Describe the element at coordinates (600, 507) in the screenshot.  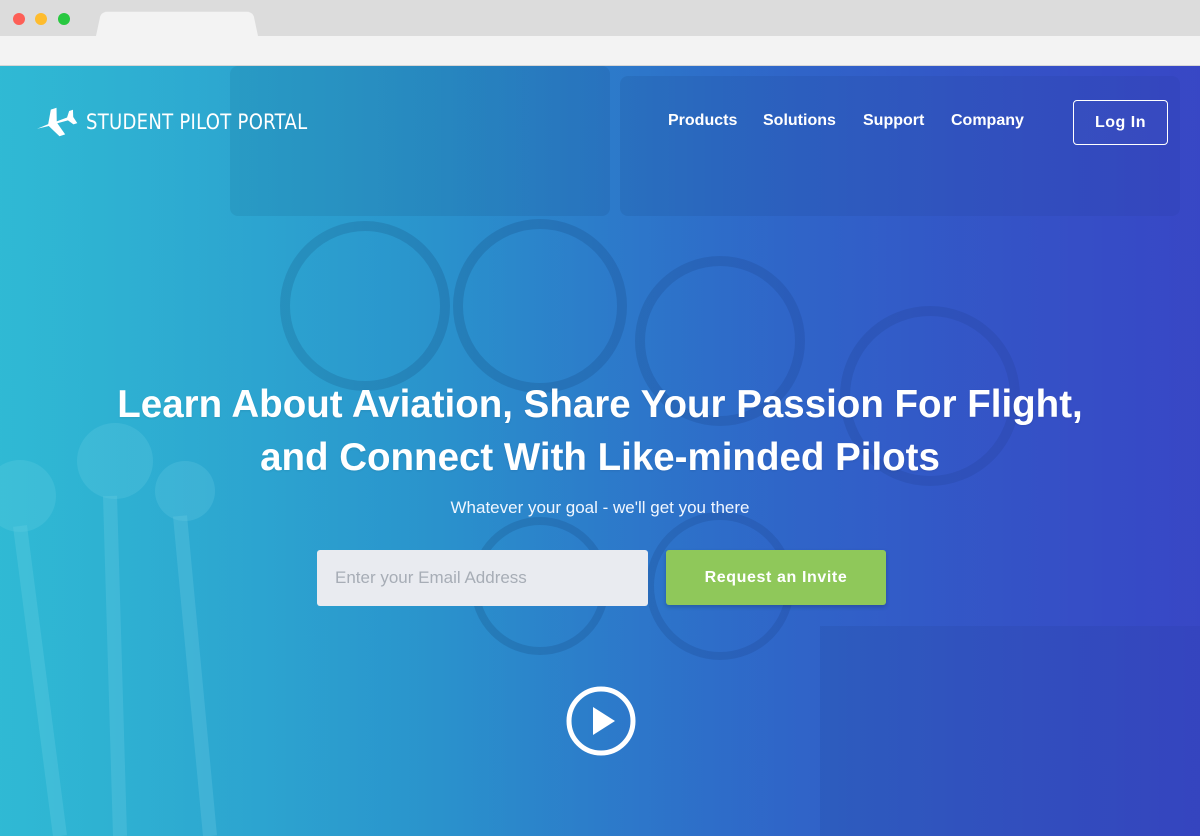
I see `hero-subtitle: Whatever your goal - we'll get you there` at that location.